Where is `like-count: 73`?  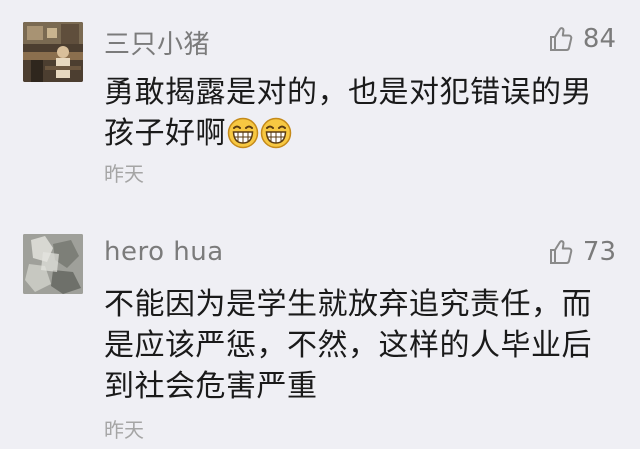
like-count: 73 is located at coordinates (599, 252).